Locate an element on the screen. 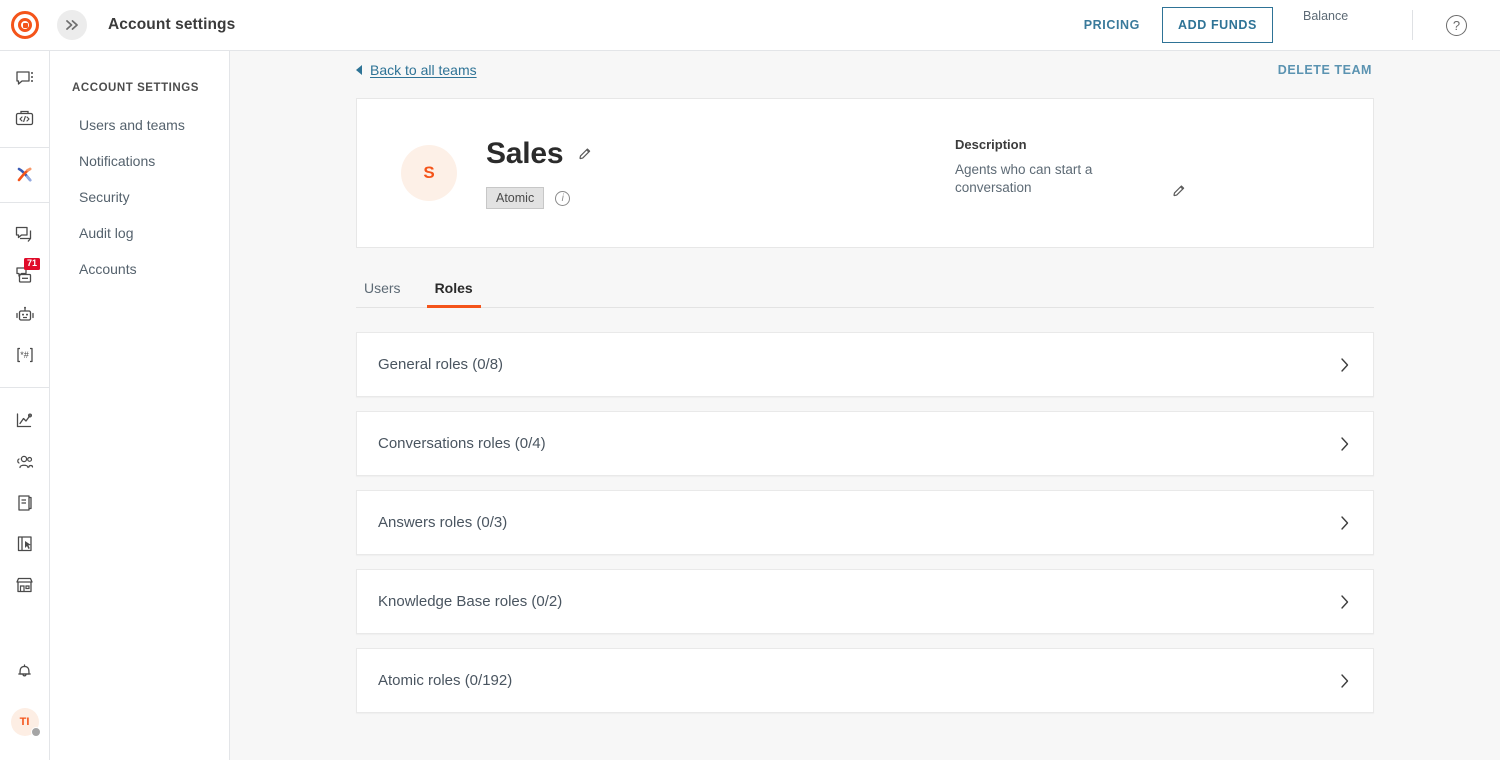 This screenshot has width=1500, height=760. sidebar-item-developer is located at coordinates (25, 119).